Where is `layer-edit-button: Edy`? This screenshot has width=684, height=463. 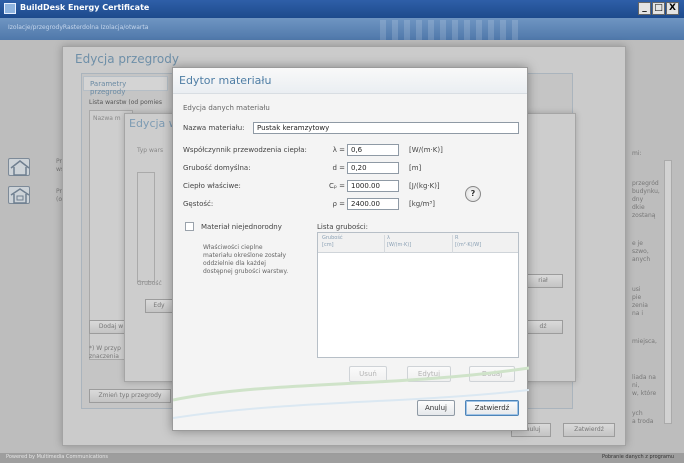
layer-edit-button: Edy is located at coordinates (159, 306).